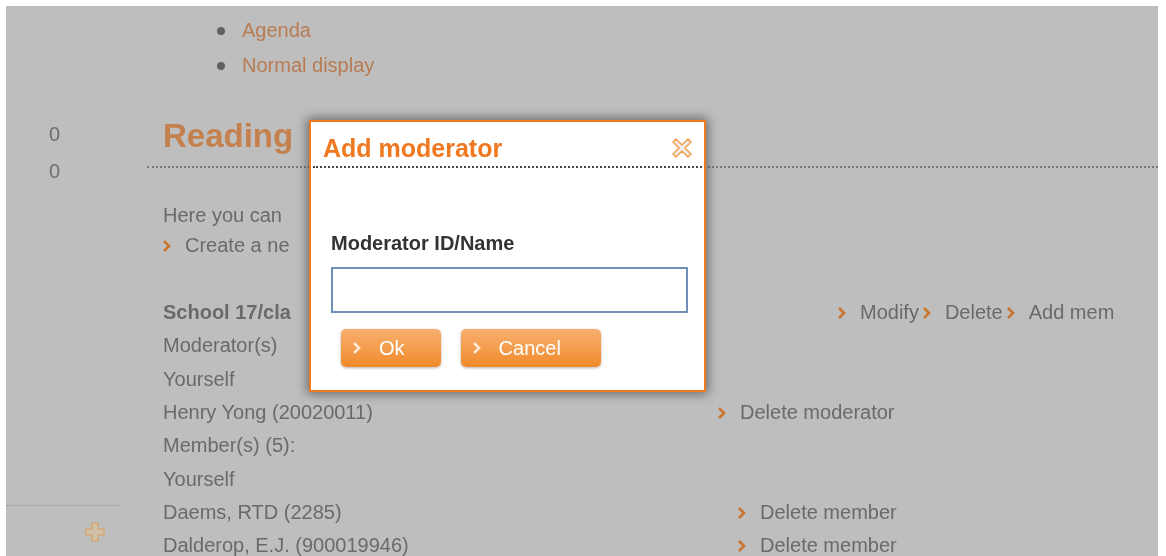  I want to click on dialog-button: Cancel, so click(530, 348).